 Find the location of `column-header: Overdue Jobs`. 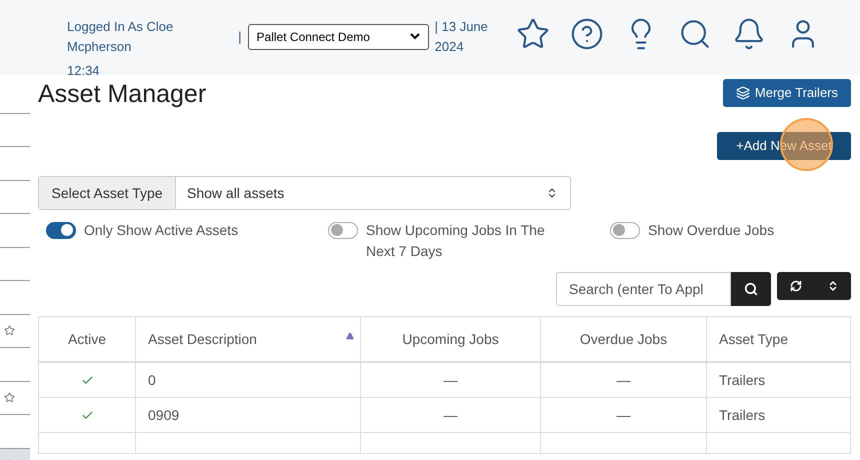

column-header: Overdue Jobs is located at coordinates (624, 339).